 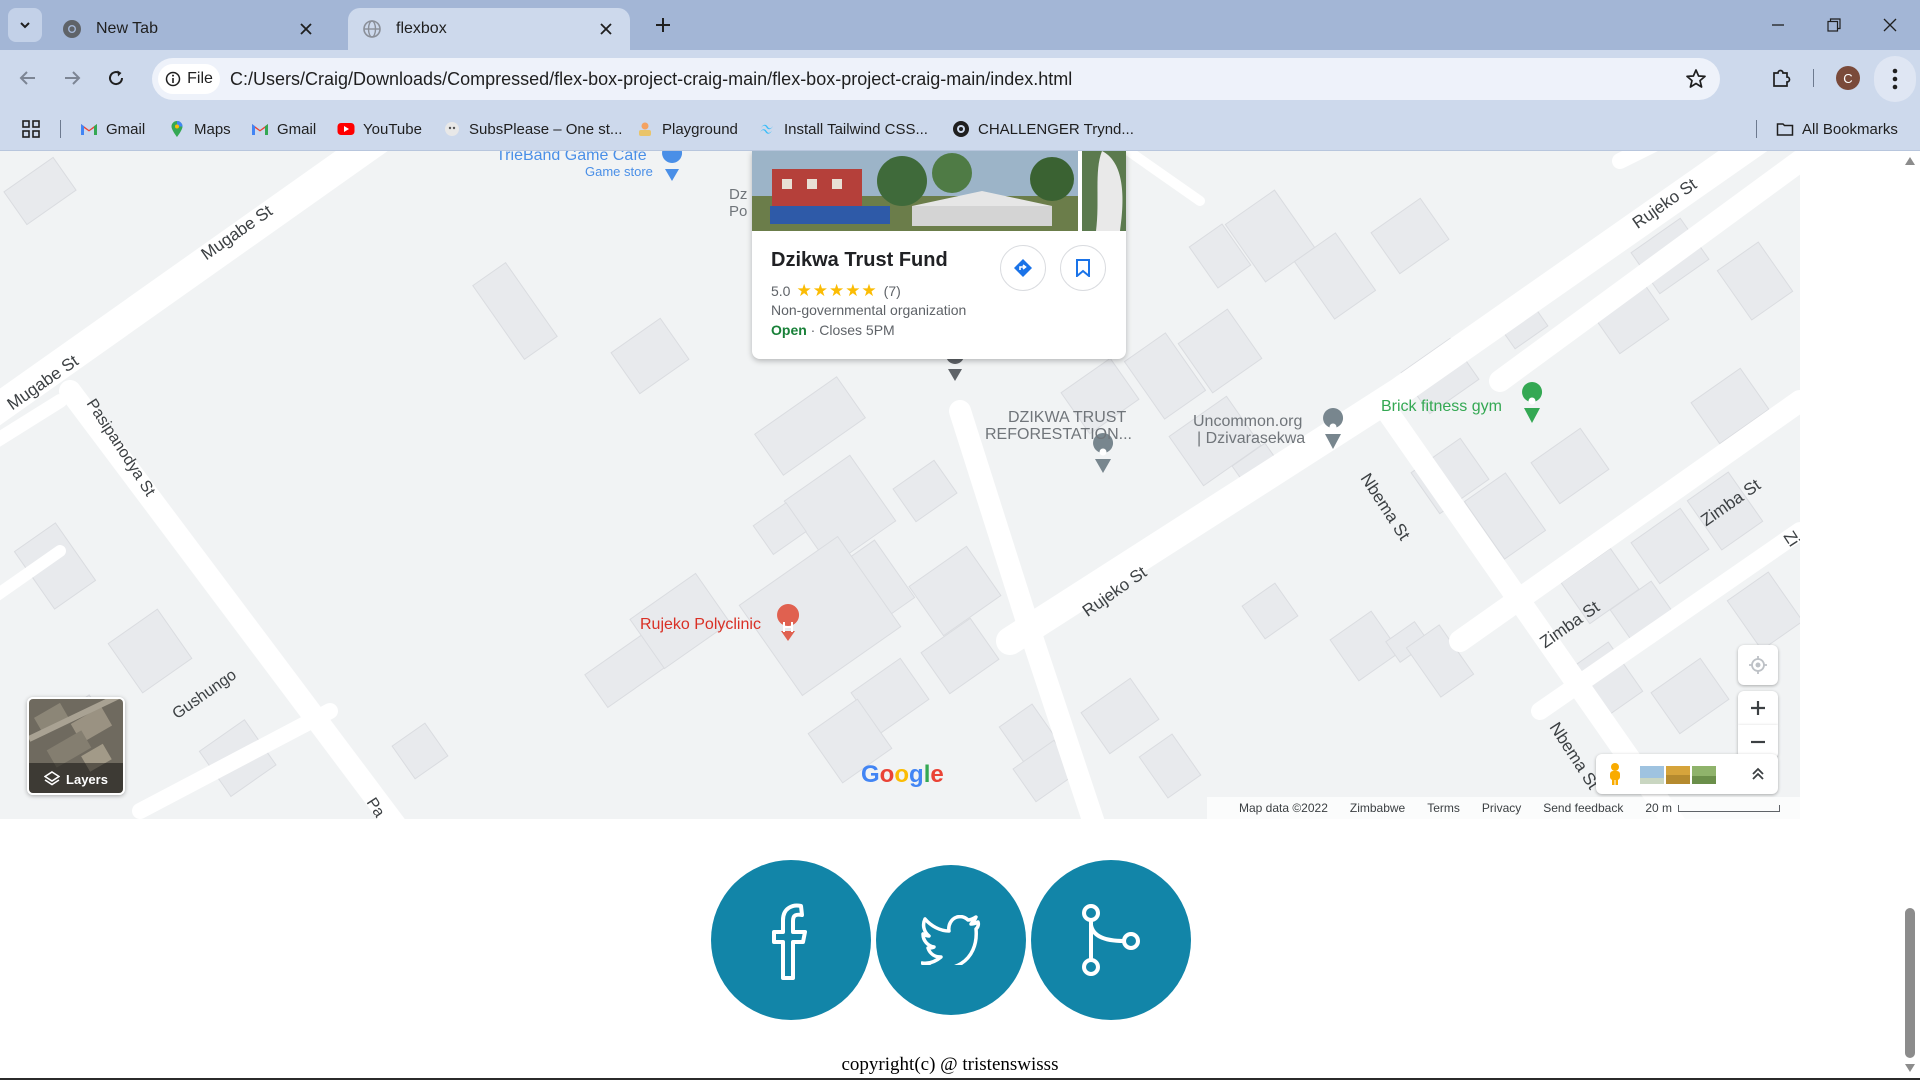 I want to click on all-bookmarks-label: All Bookmarks, so click(x=1850, y=129).